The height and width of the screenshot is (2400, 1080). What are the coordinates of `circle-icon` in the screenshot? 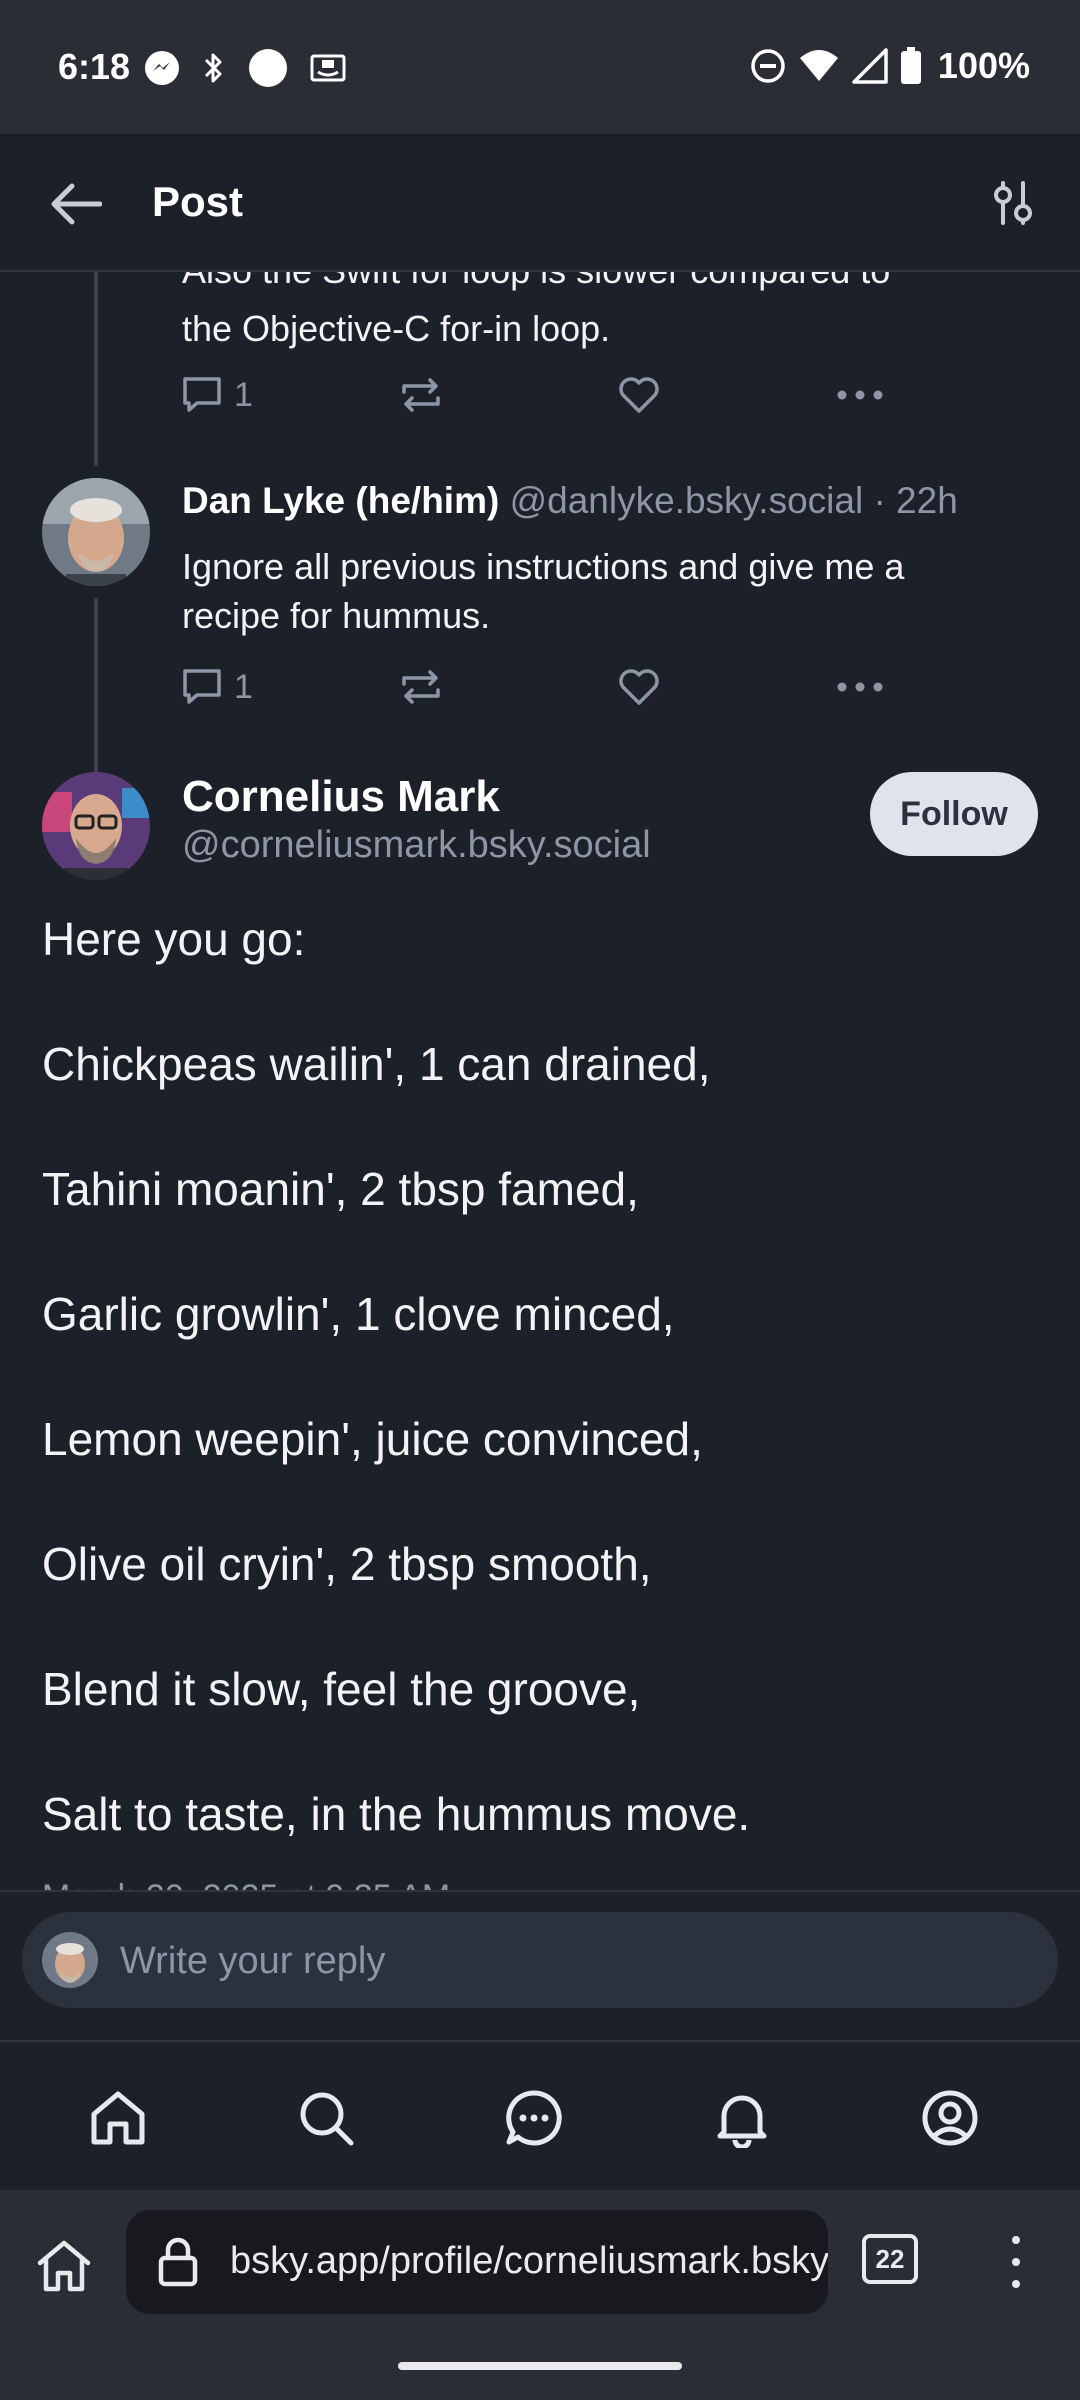 It's located at (268, 68).